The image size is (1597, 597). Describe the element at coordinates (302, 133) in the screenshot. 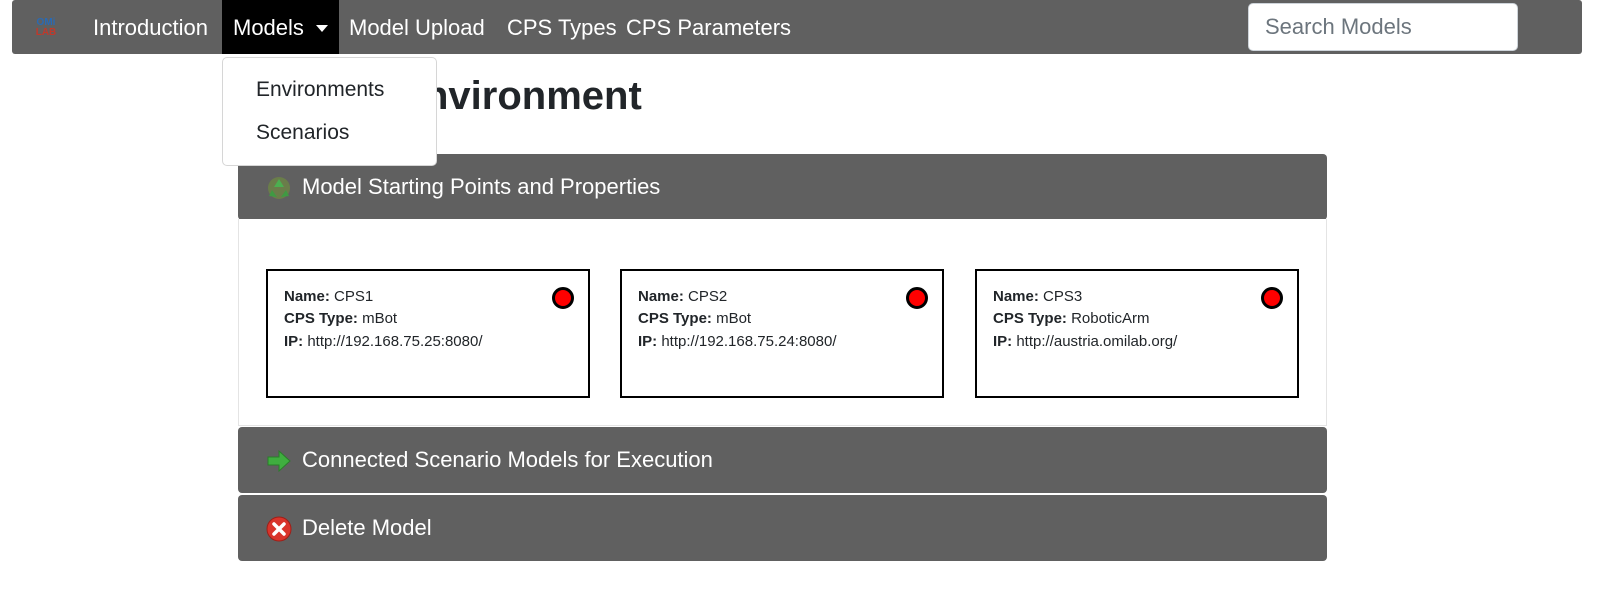

I see `dropdown-item-scenarios: Scenarios` at that location.